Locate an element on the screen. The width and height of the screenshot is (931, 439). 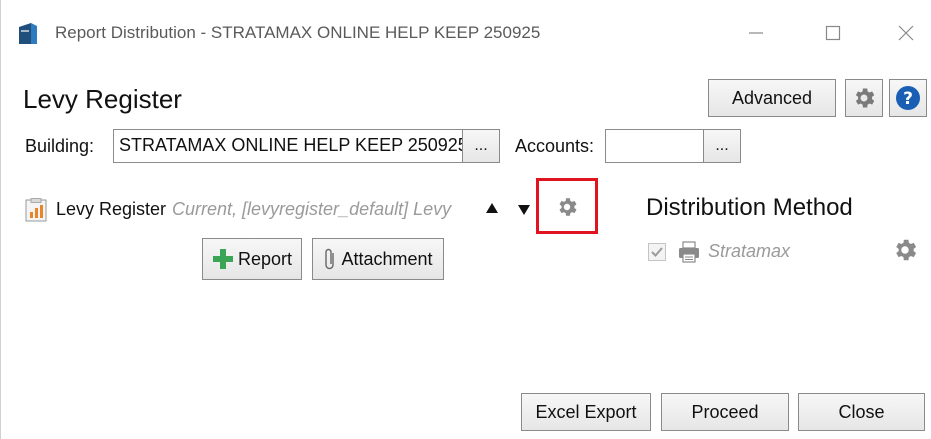
advanced-button: Advanced is located at coordinates (772, 98).